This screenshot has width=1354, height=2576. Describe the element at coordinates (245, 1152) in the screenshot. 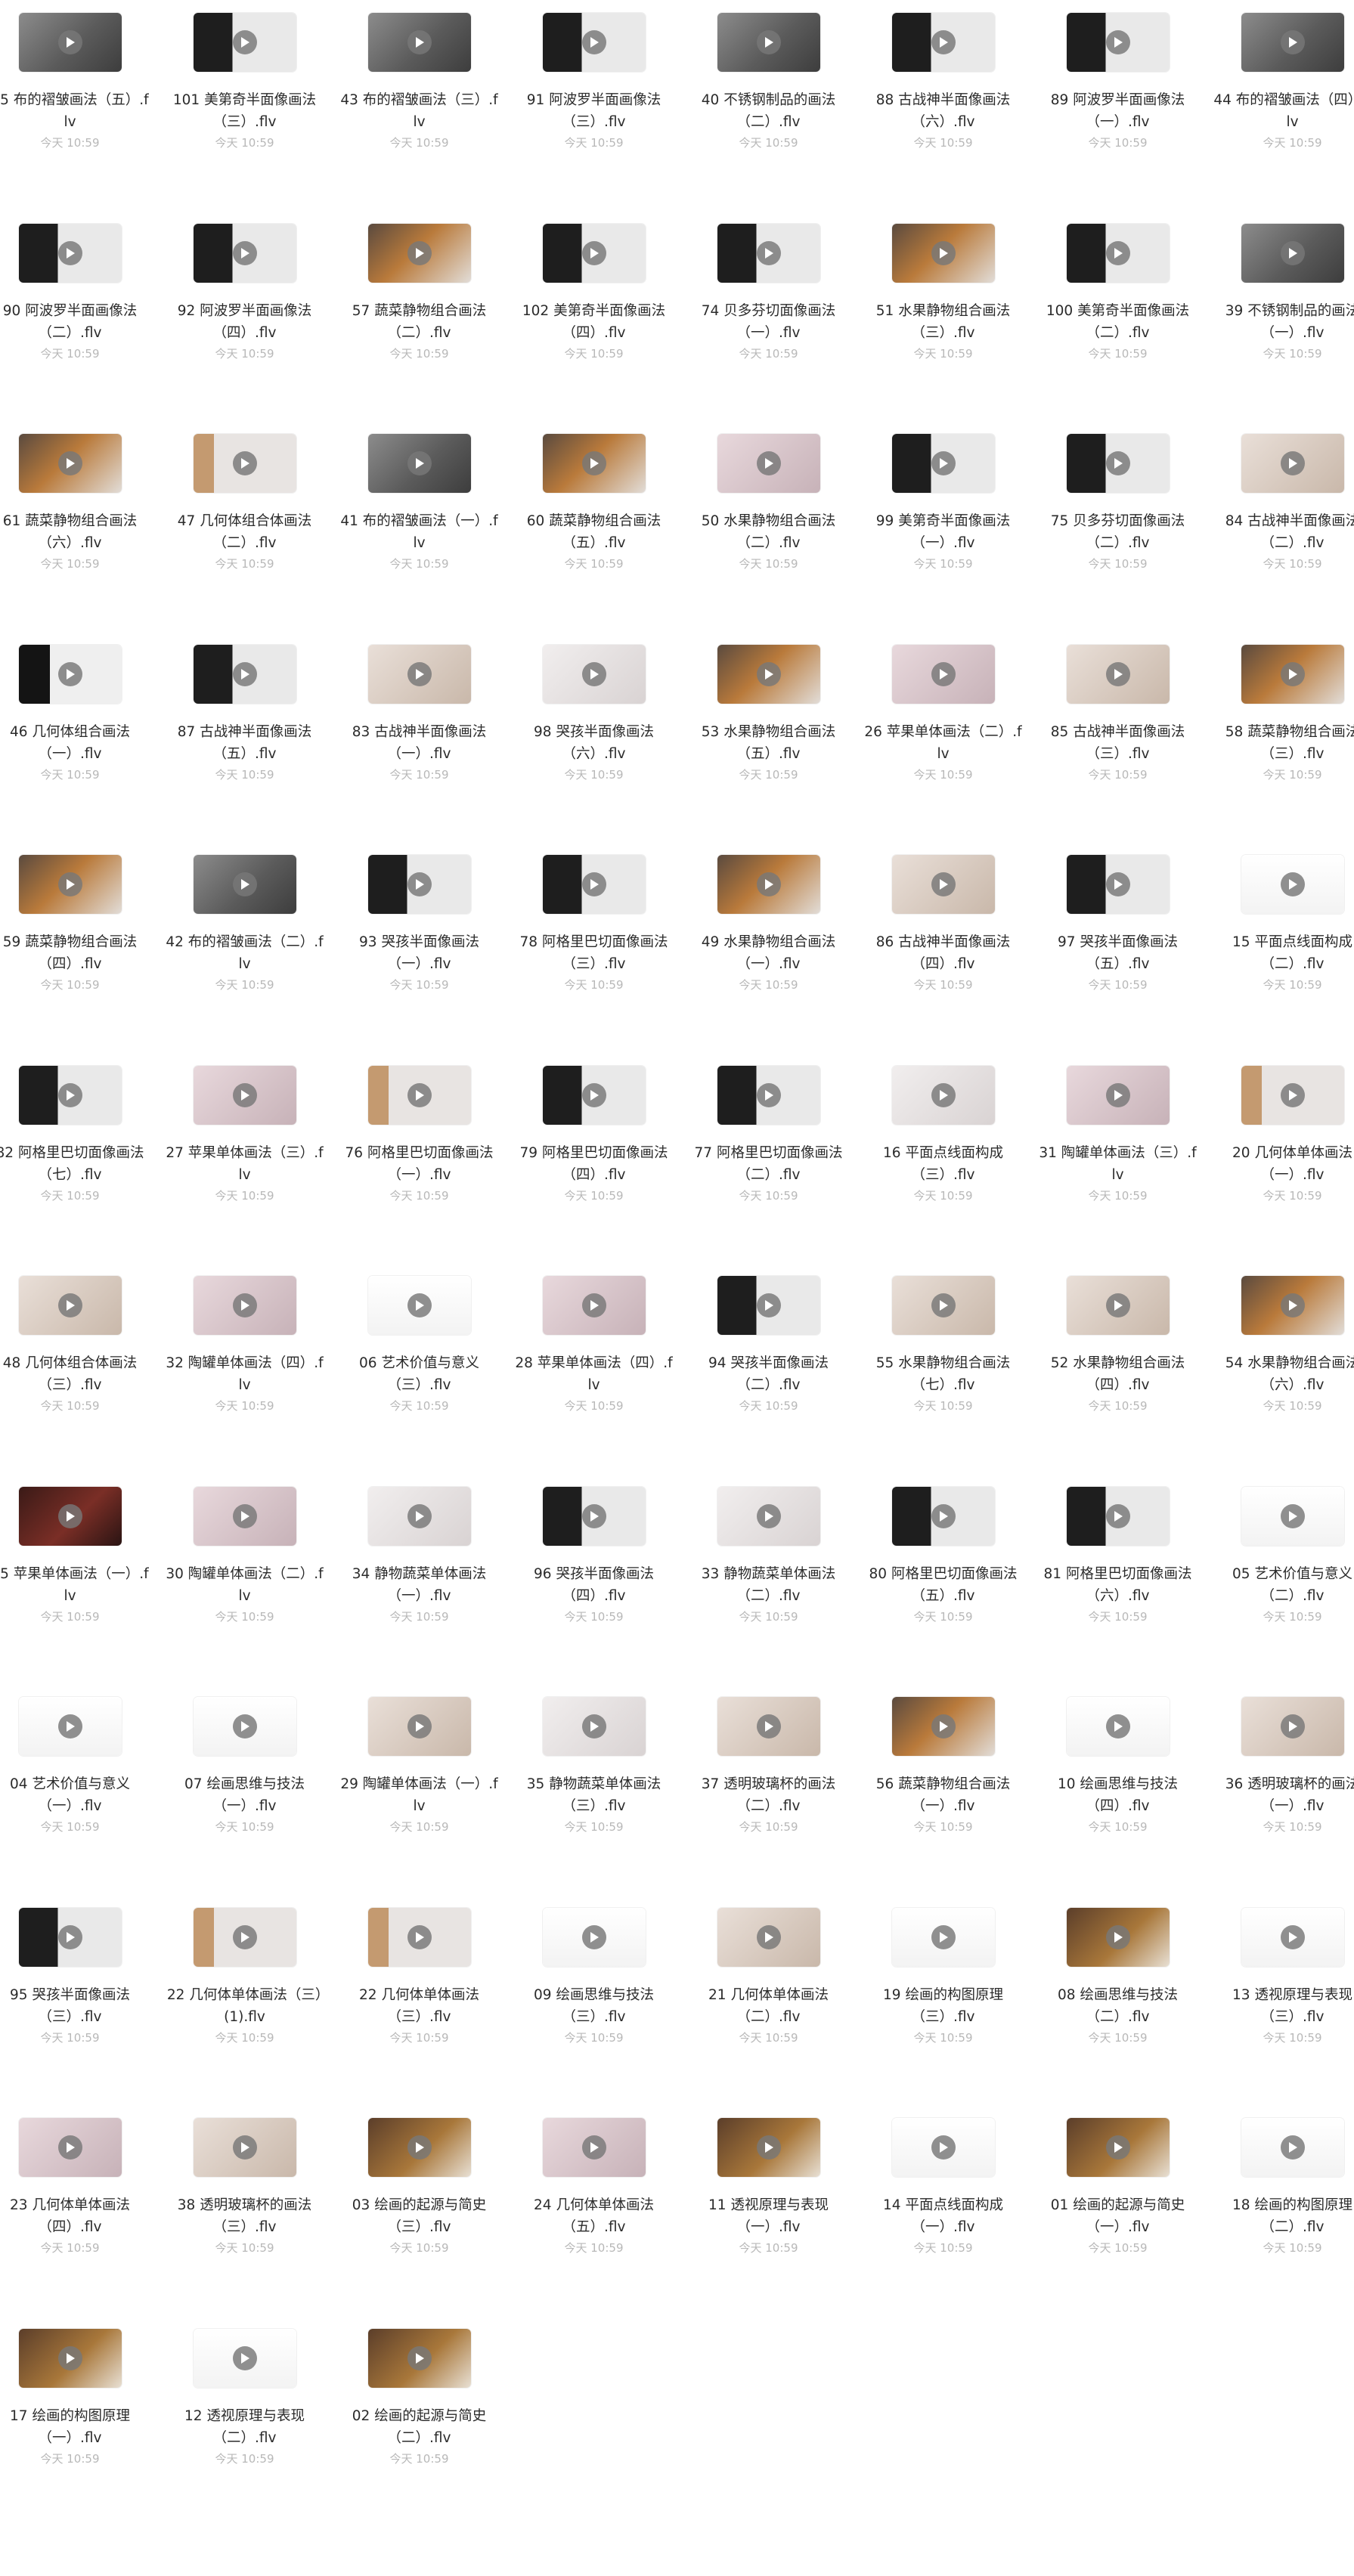

I see `video-file-item: 27 苹果单体画法（三）.flv 今天 10:59` at that location.